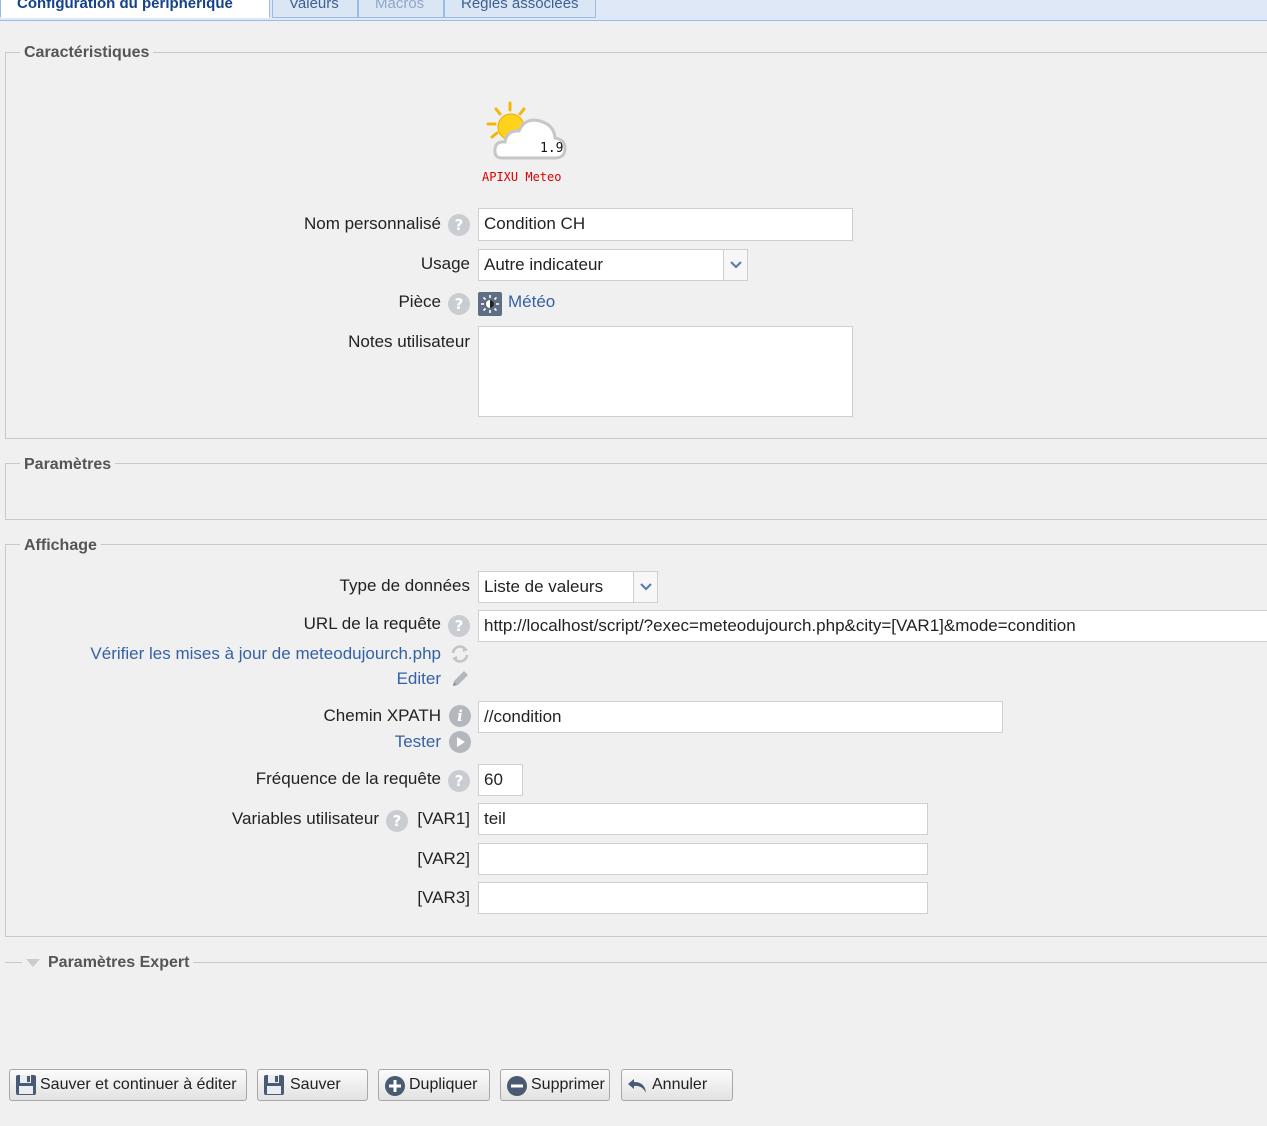 The width and height of the screenshot is (1267, 1126). Describe the element at coordinates (445, 263) in the screenshot. I see `usage-label: Usage` at that location.